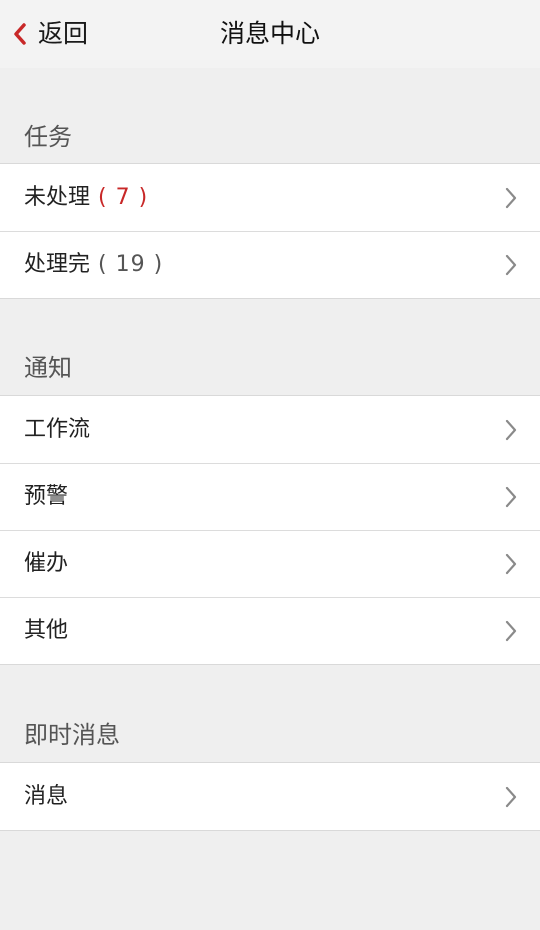 This screenshot has width=540, height=930. Describe the element at coordinates (57, 429) in the screenshot. I see `list-item-label: 工作流` at that location.